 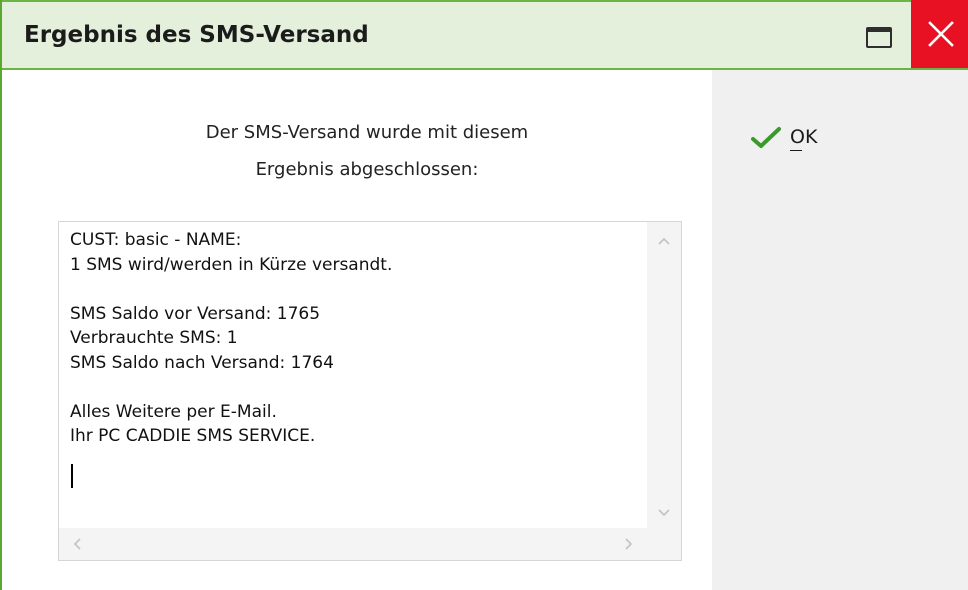 I want to click on result-line-4: SMS Saldo vor Versand: 1765, so click(x=195, y=313).